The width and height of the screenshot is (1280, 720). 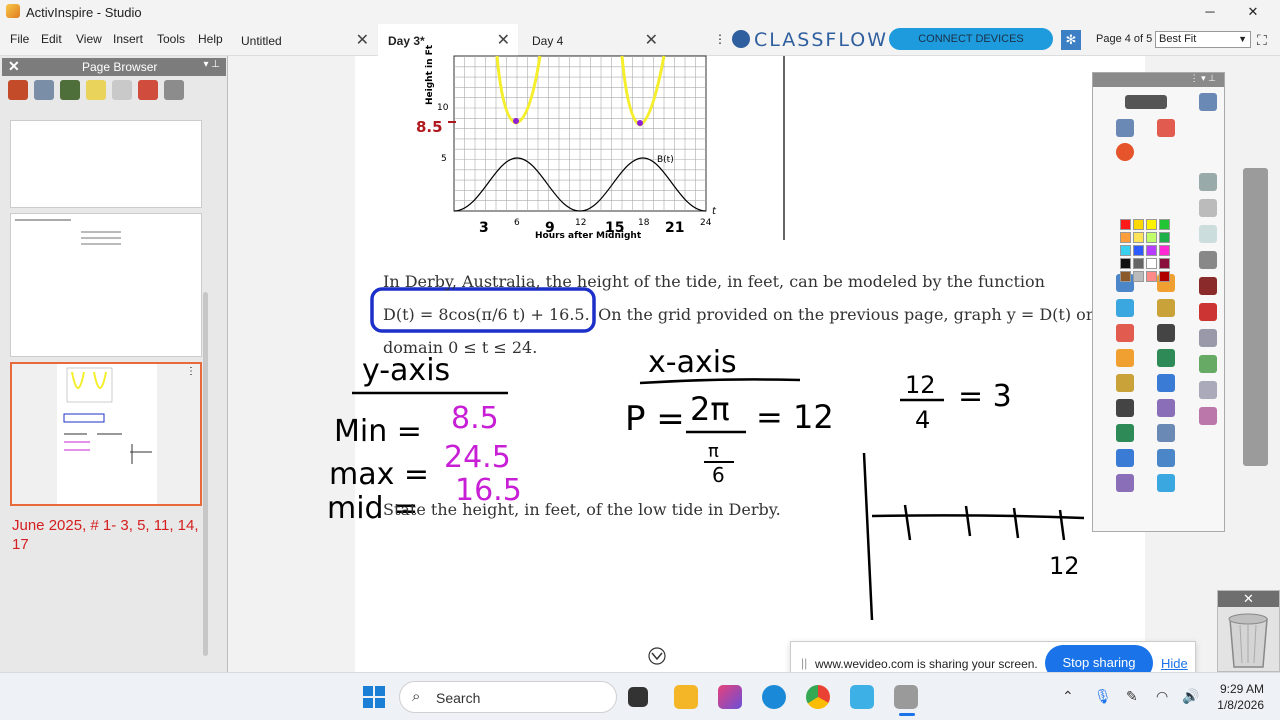 I want to click on page-thumbnail-4-selected: ⋮, so click(x=106, y=434).